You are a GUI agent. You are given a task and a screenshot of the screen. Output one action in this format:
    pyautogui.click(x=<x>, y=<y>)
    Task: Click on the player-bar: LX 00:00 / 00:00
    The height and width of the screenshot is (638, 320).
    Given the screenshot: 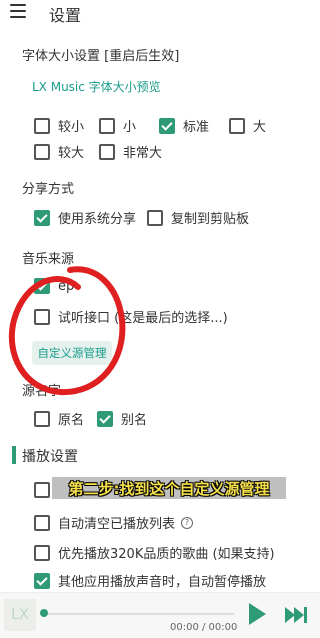 What is the action you would take?
    pyautogui.click(x=160, y=615)
    